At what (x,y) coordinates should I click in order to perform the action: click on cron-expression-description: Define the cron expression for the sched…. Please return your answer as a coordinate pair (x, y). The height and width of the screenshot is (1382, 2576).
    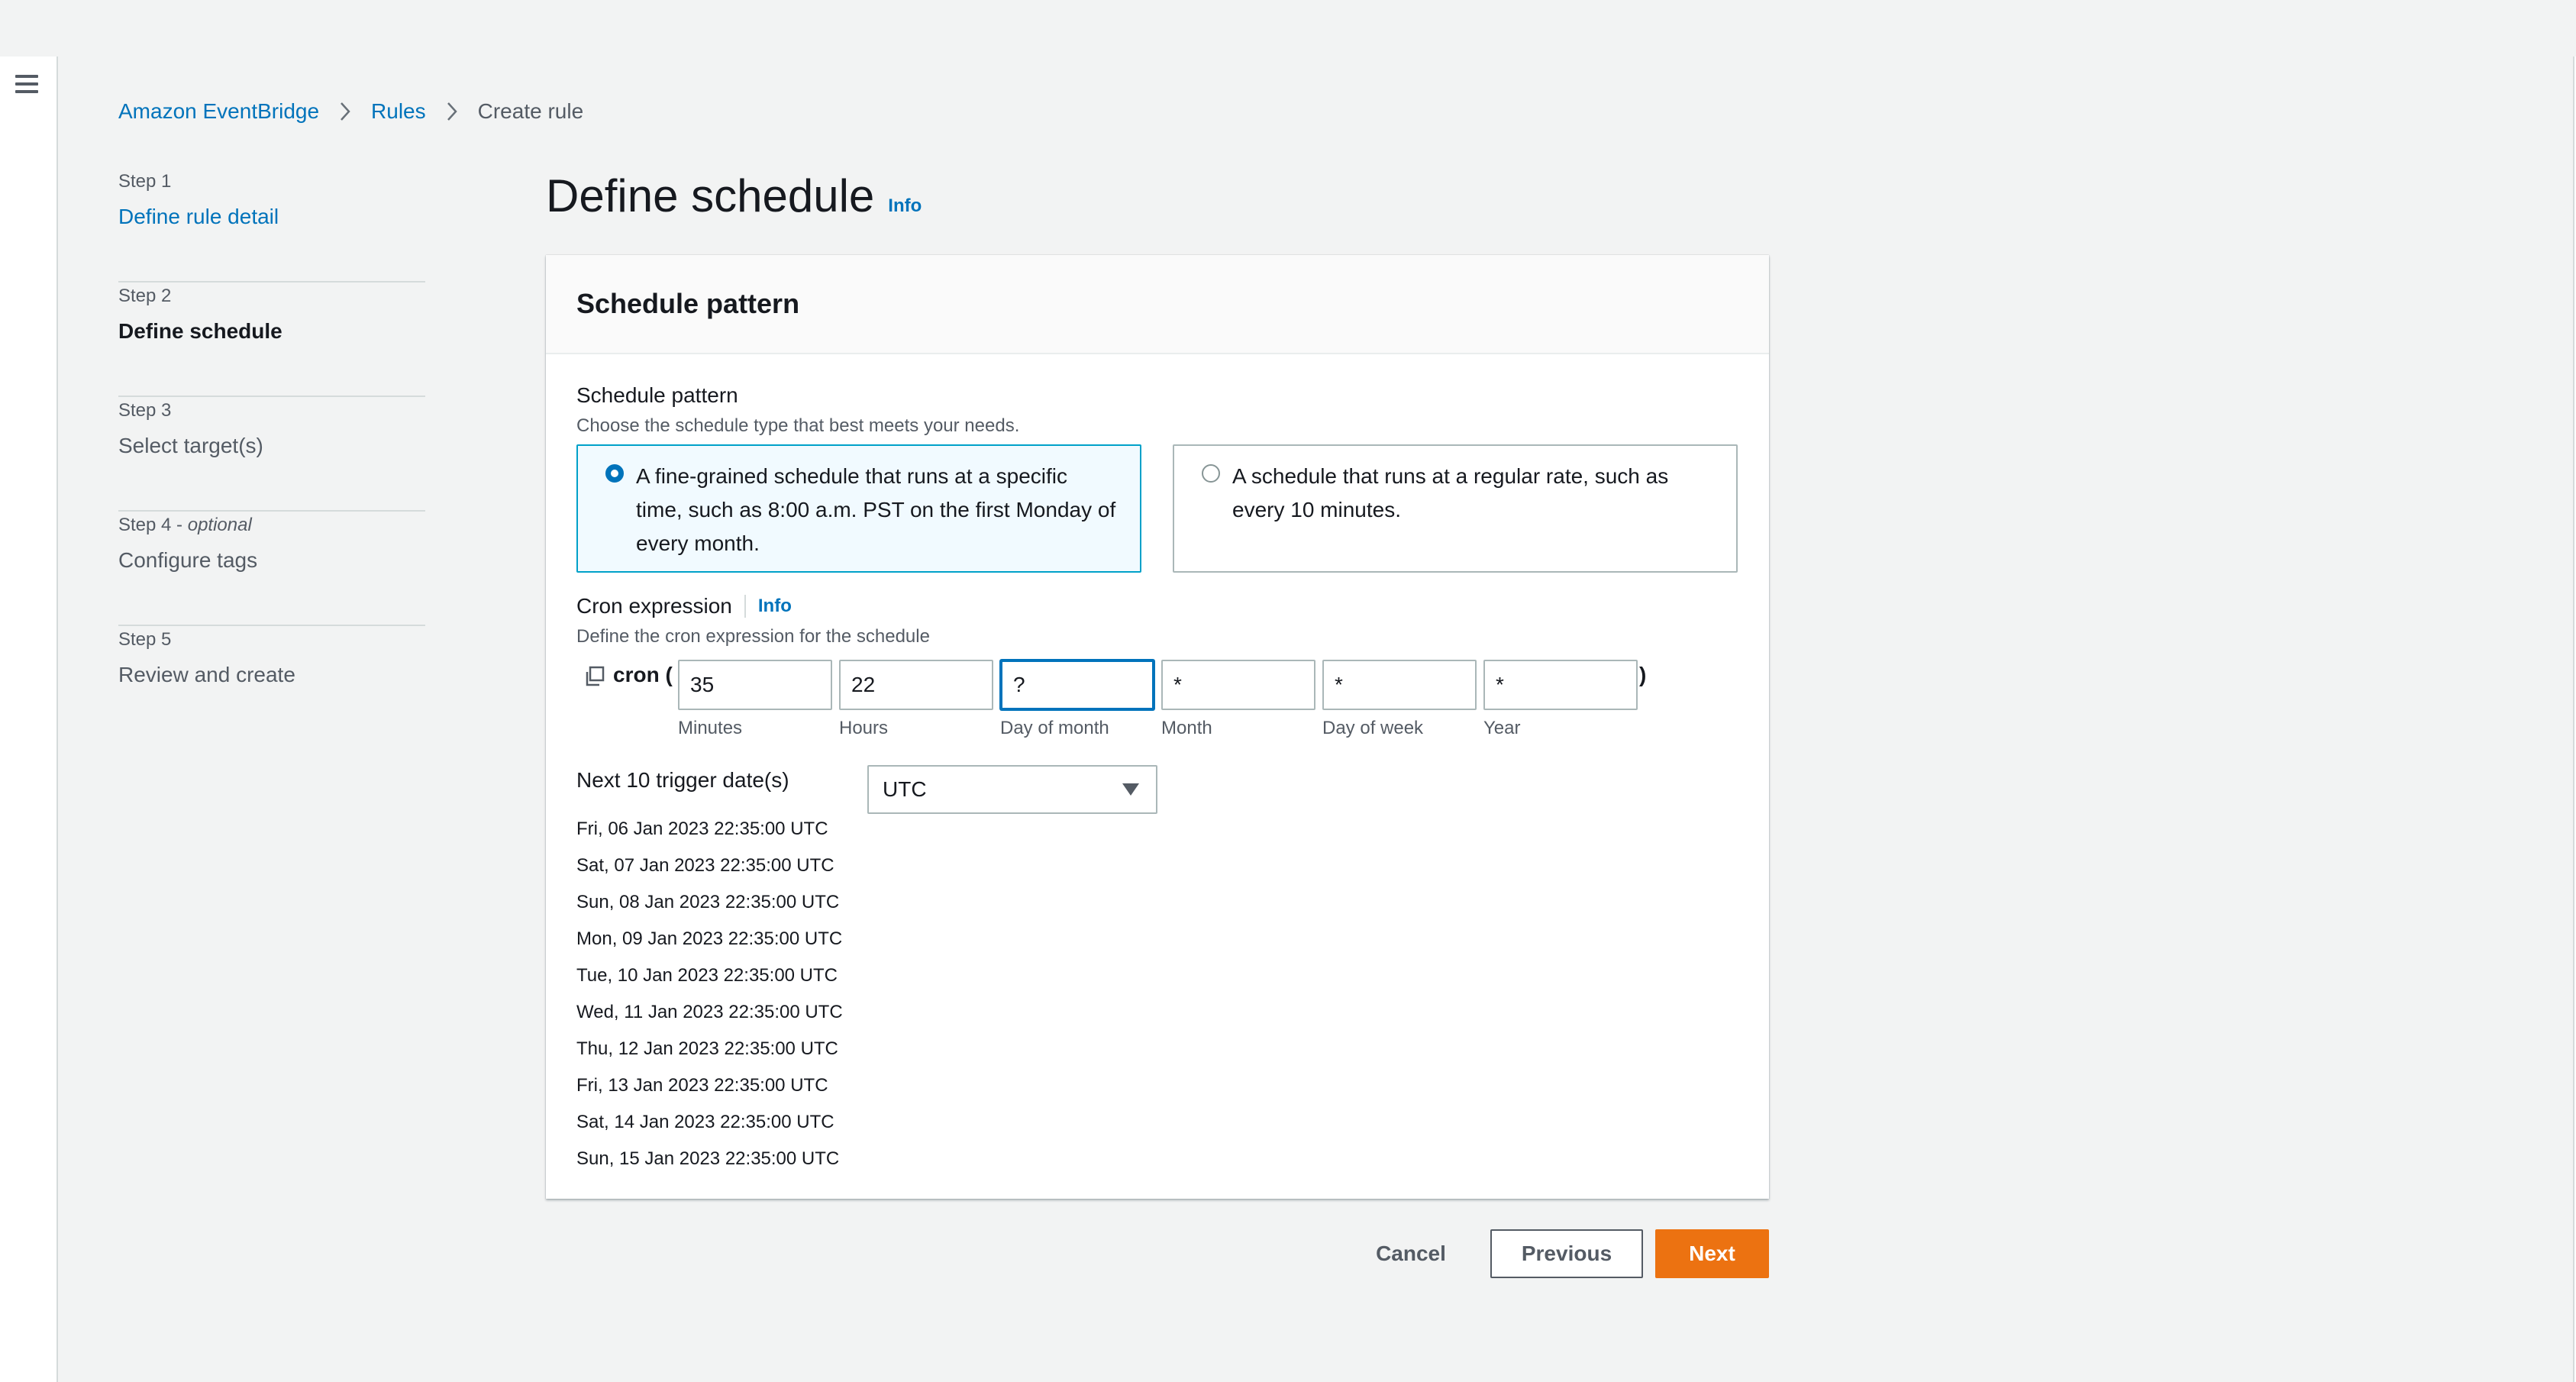
    Looking at the image, I should click on (753, 636).